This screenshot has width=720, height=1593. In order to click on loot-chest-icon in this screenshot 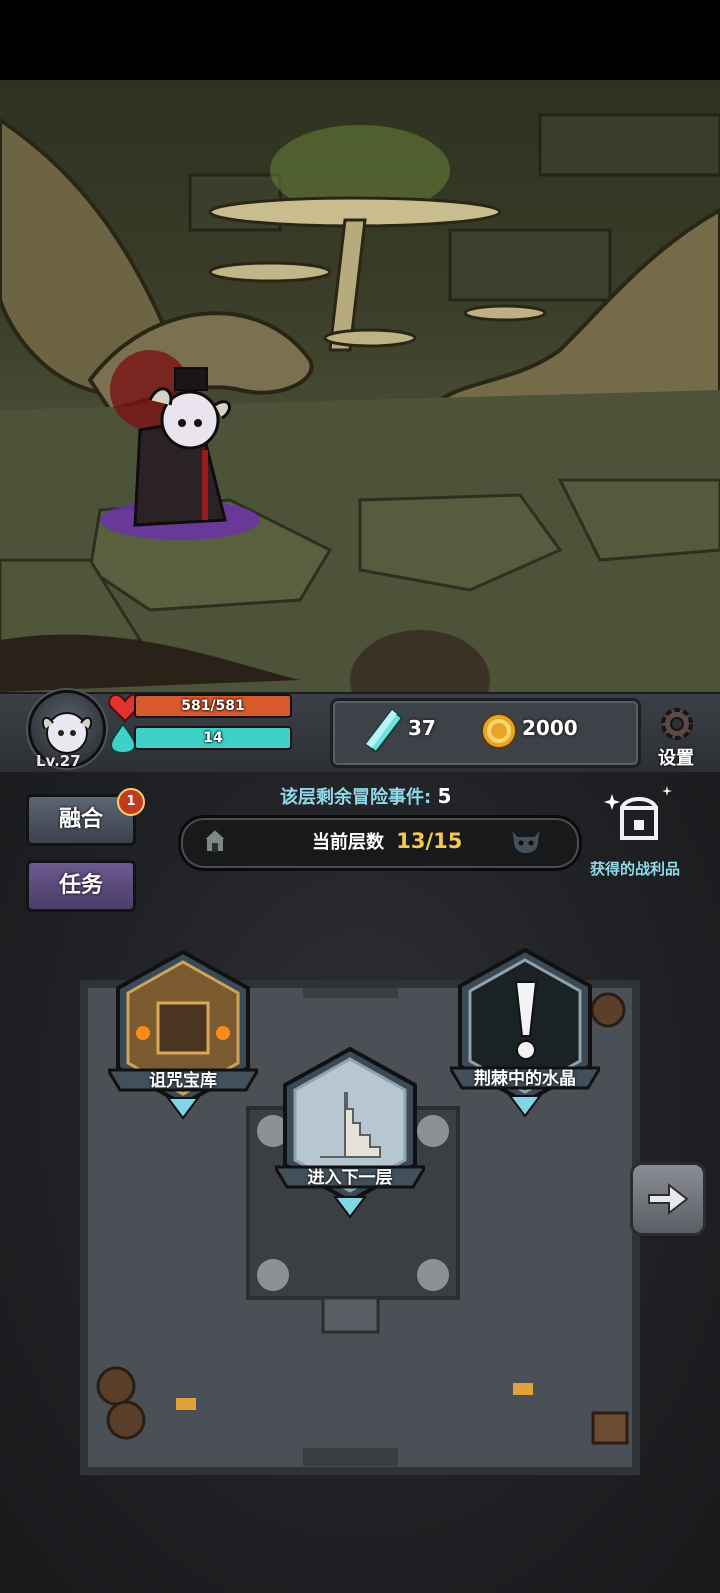, I will do `click(640, 817)`.